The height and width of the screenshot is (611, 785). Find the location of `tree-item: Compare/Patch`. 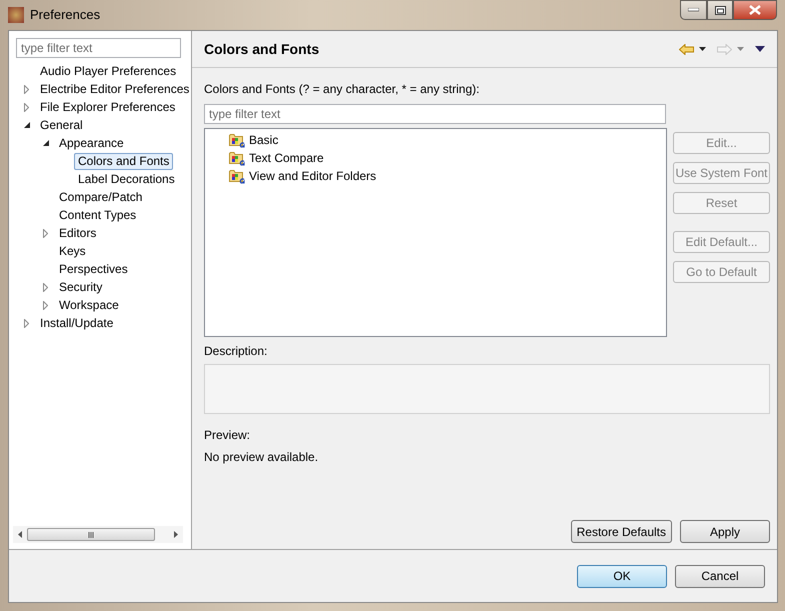

tree-item: Compare/Patch is located at coordinates (100, 197).